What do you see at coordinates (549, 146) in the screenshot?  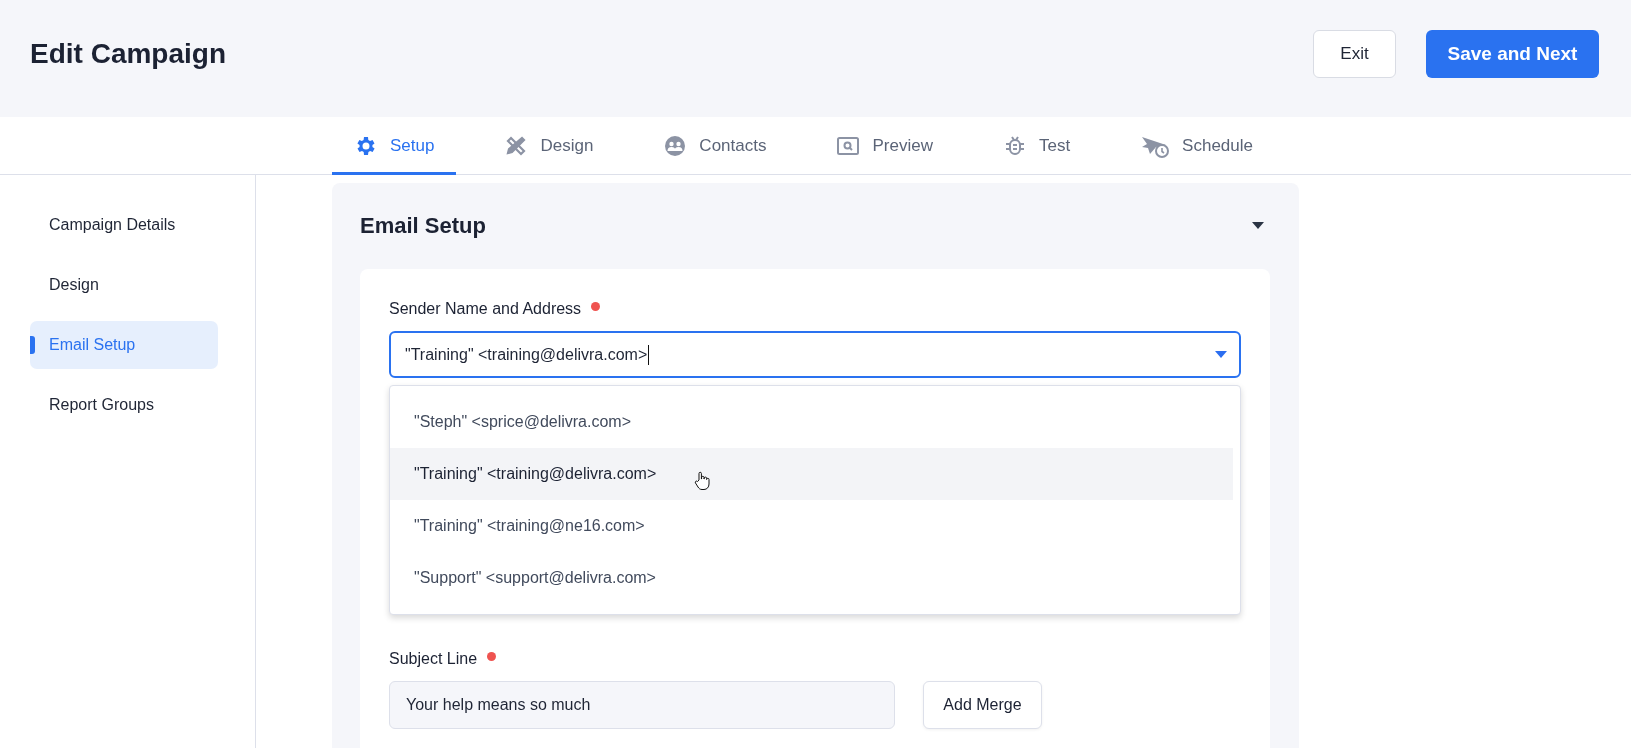 I see `tab: Design` at bounding box center [549, 146].